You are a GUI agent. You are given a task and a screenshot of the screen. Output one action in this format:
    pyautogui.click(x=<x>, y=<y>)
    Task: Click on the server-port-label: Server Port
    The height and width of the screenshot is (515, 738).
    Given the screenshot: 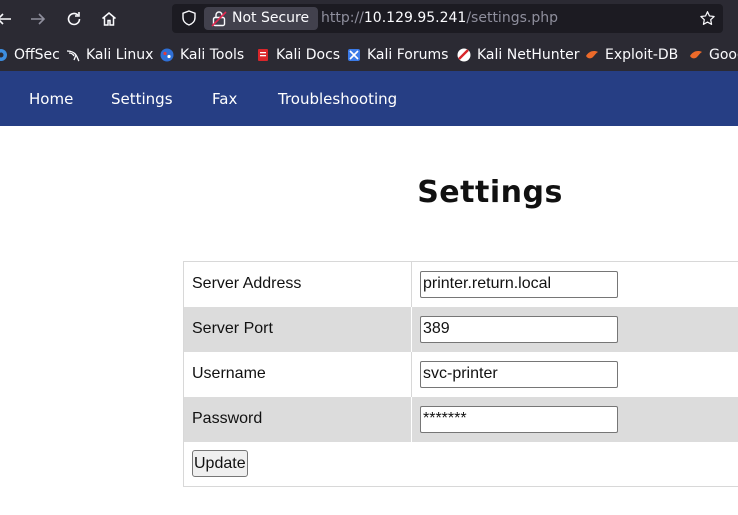 What is the action you would take?
    pyautogui.click(x=297, y=329)
    